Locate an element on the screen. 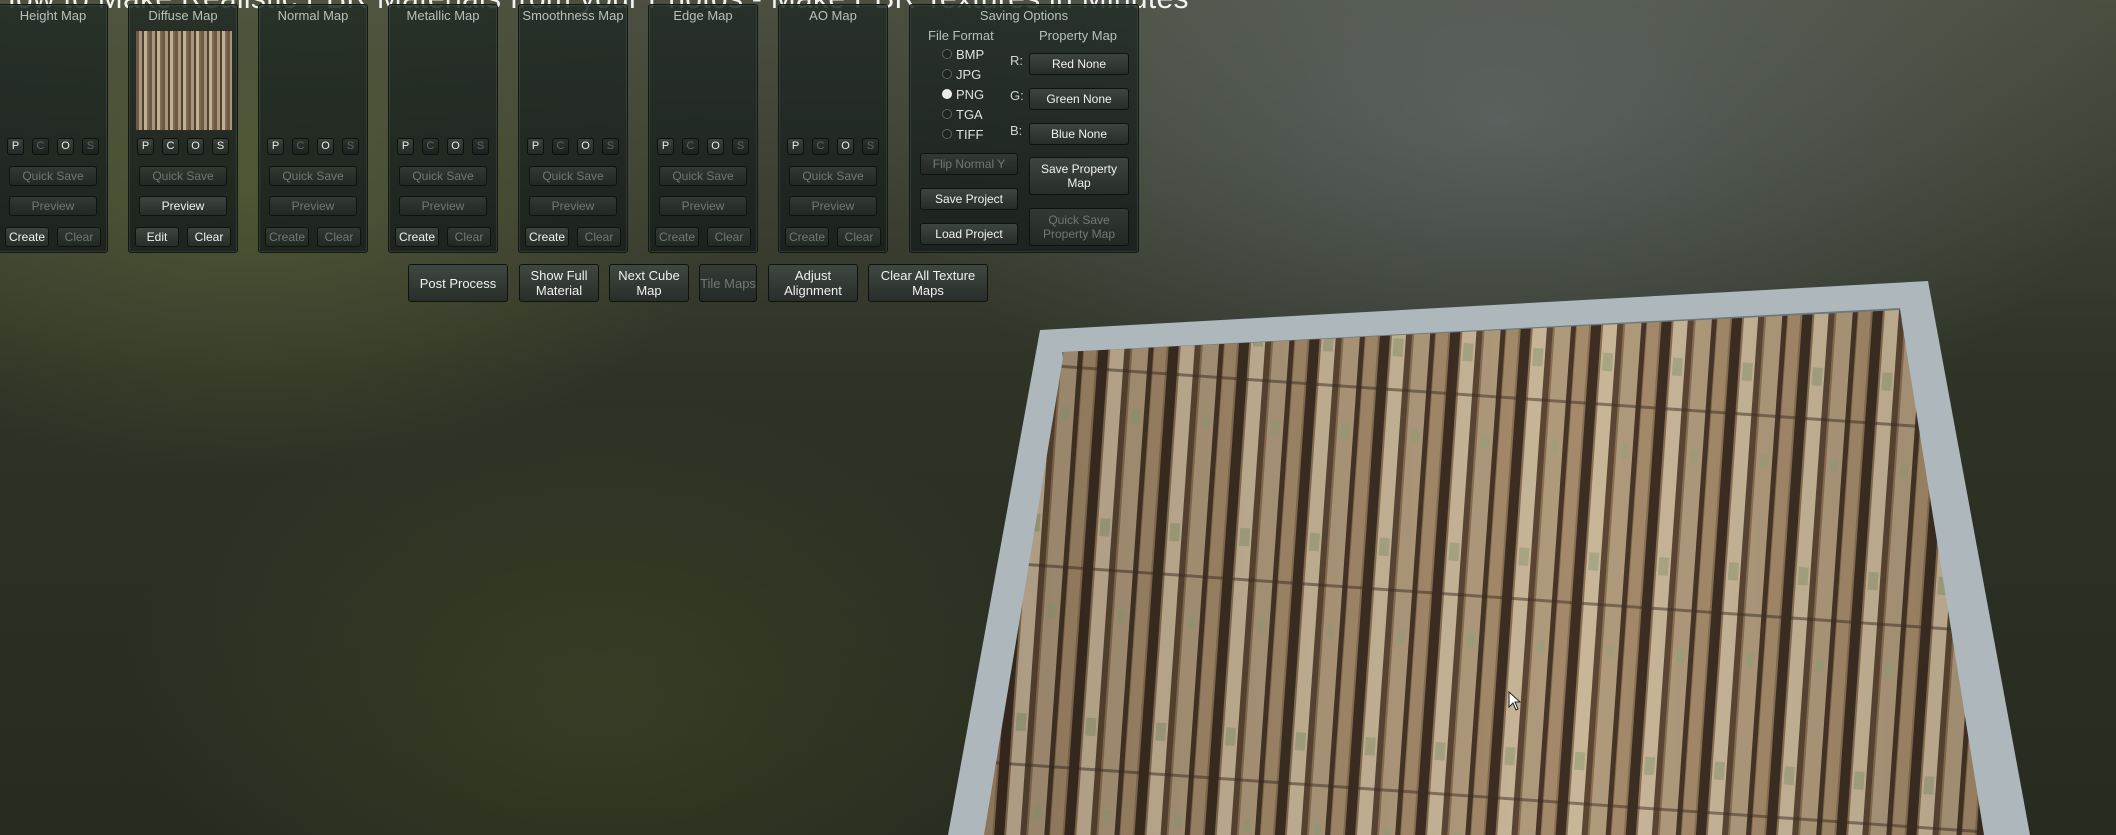 The height and width of the screenshot is (835, 2116). format-option-tga: TGA is located at coordinates (962, 114).